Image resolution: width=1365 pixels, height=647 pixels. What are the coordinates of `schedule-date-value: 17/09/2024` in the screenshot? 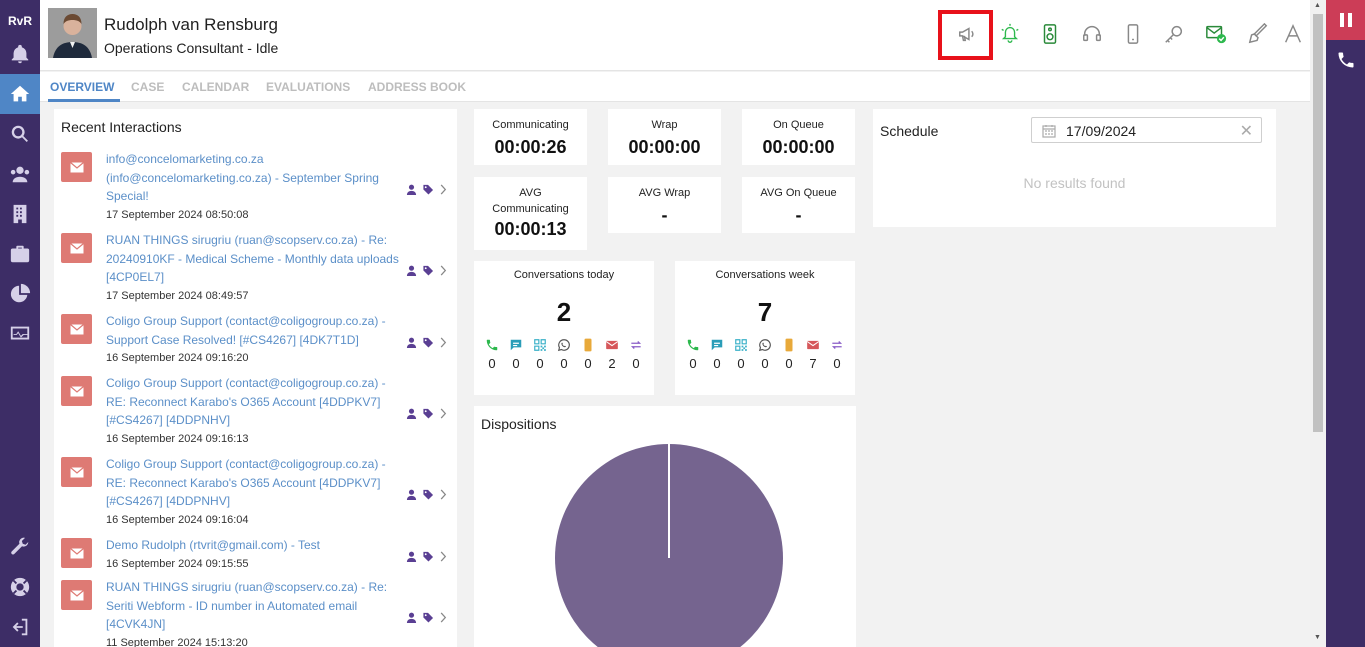 It's located at (1101, 131).